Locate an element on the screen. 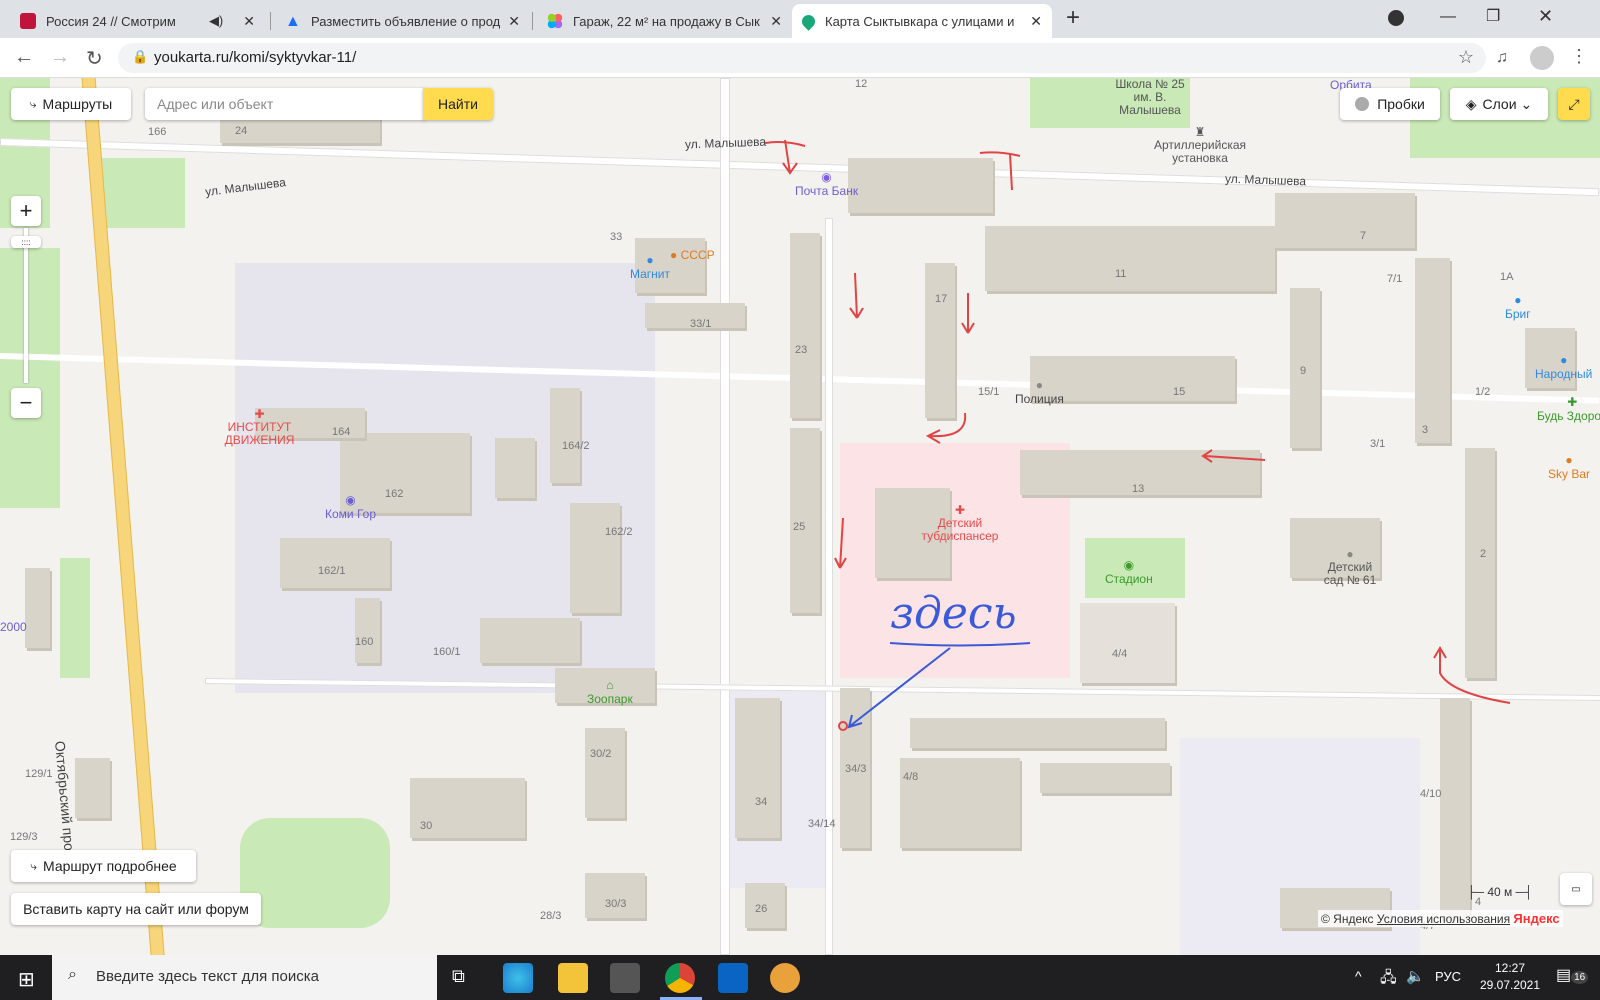  menu-icon: ⋮ is located at coordinates (1579, 56).